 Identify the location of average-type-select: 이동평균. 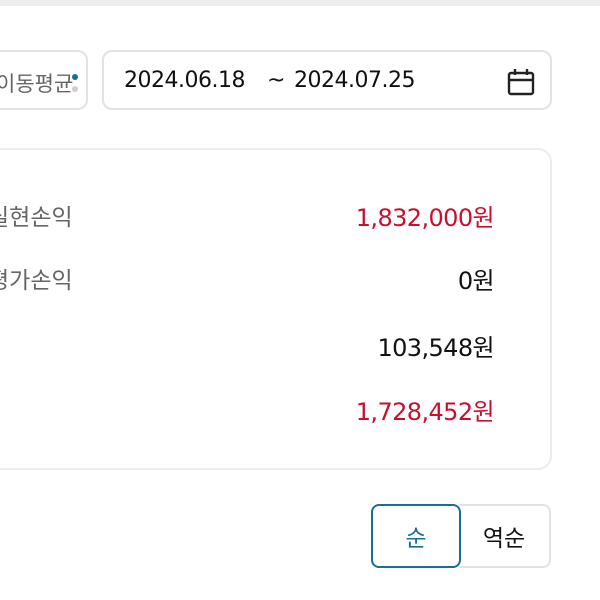
(44, 80).